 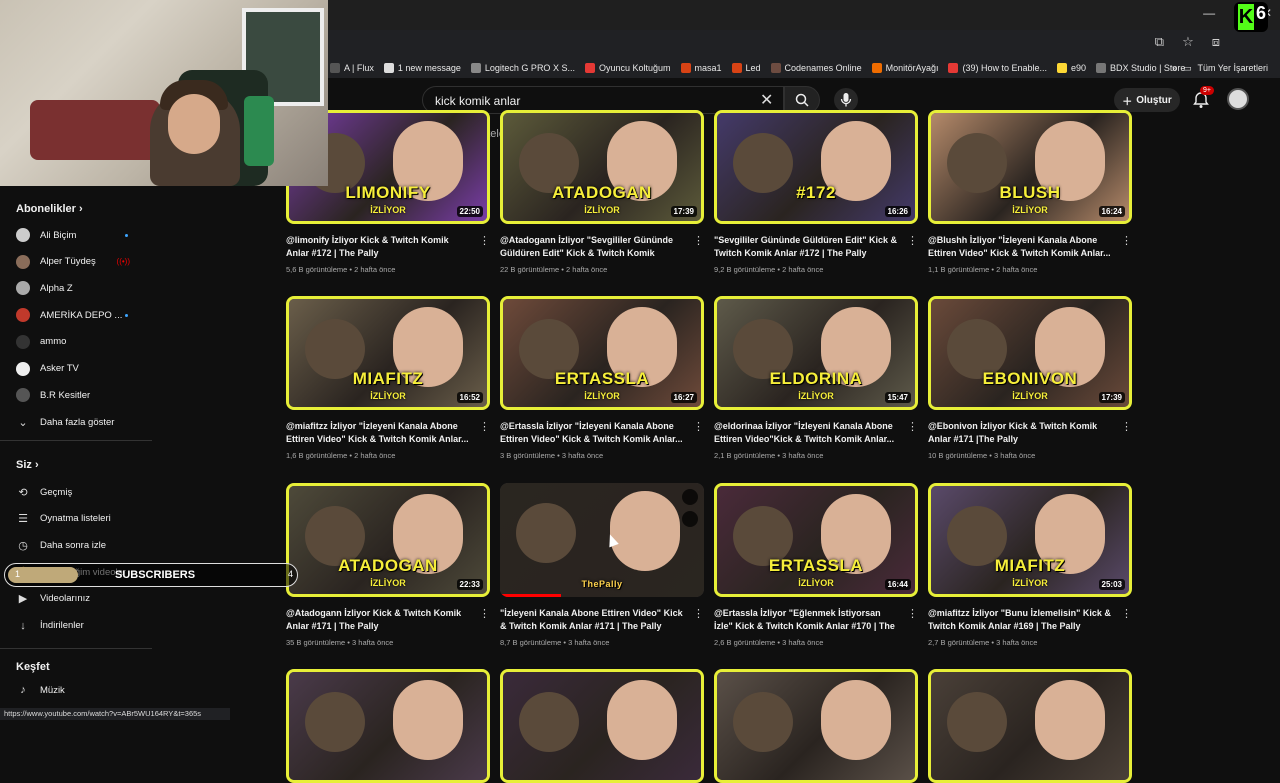 I want to click on video-thumbnail: ThePally, so click(x=602, y=540).